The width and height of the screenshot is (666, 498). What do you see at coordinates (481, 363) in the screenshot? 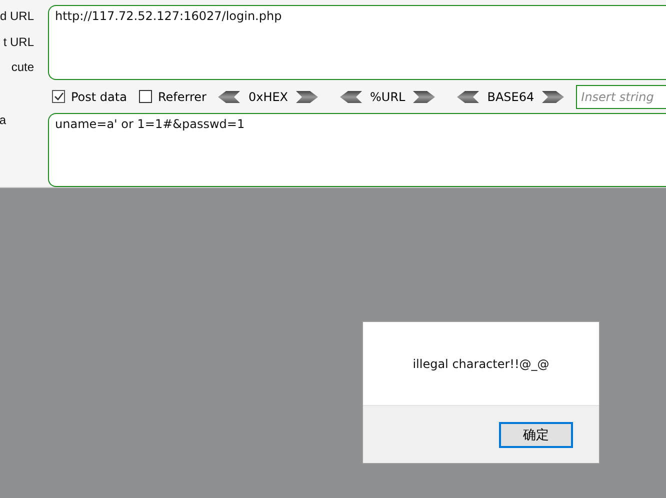
I see `alert-message: illegal character!!@_@` at bounding box center [481, 363].